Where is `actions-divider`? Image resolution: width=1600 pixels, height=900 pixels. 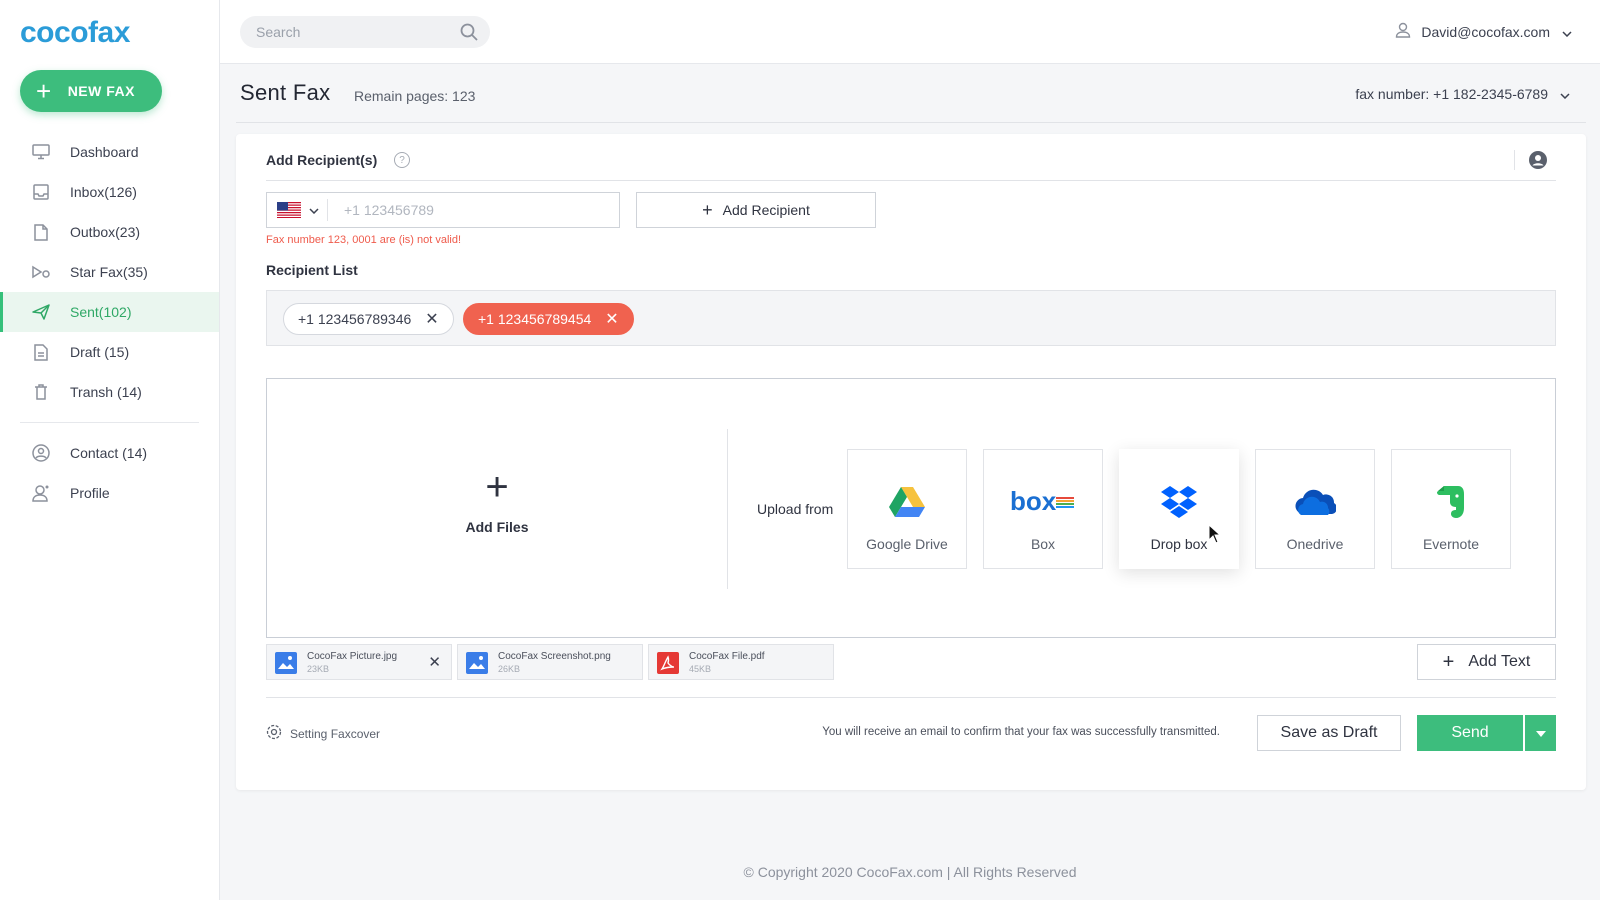 actions-divider is located at coordinates (911, 697).